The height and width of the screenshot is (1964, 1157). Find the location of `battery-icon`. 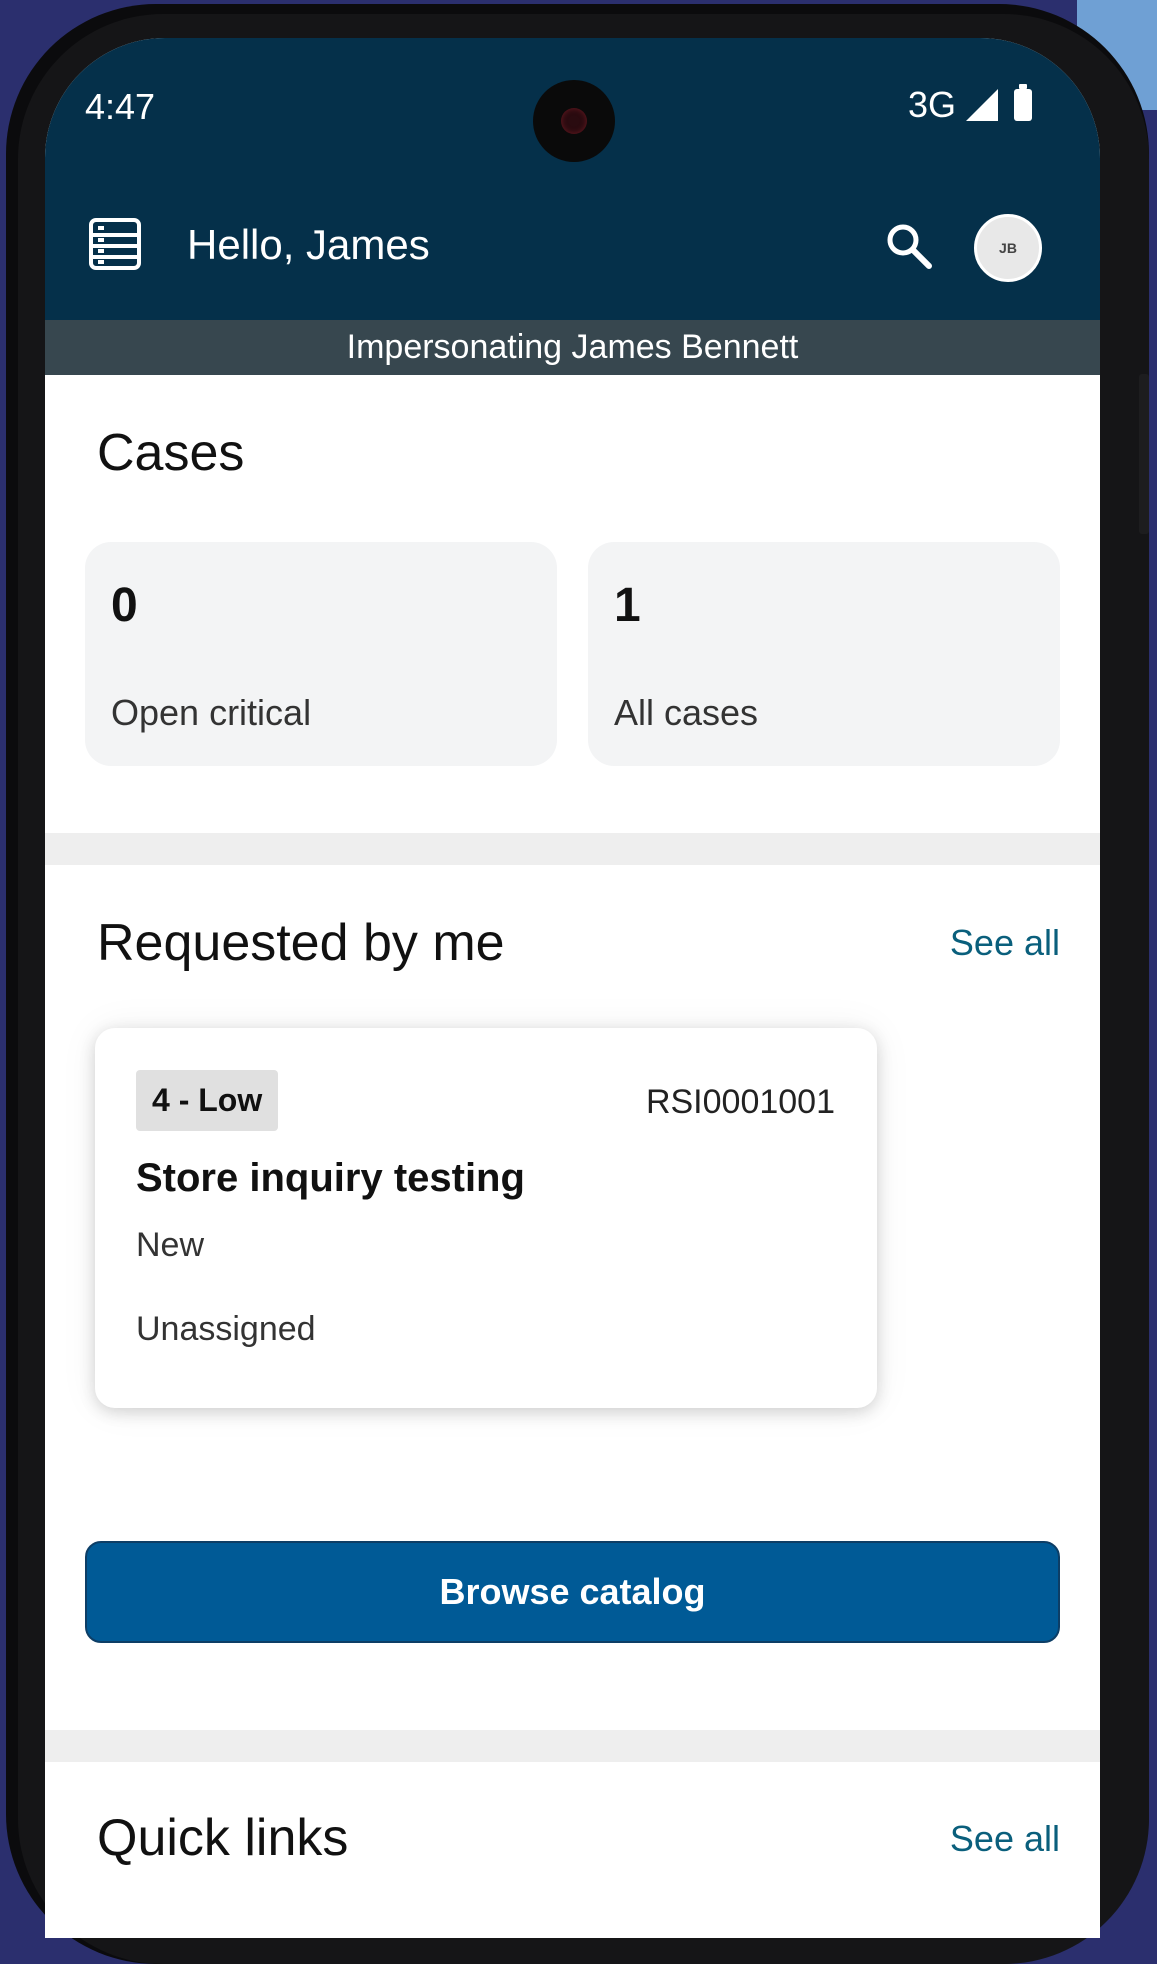

battery-icon is located at coordinates (1023, 102).